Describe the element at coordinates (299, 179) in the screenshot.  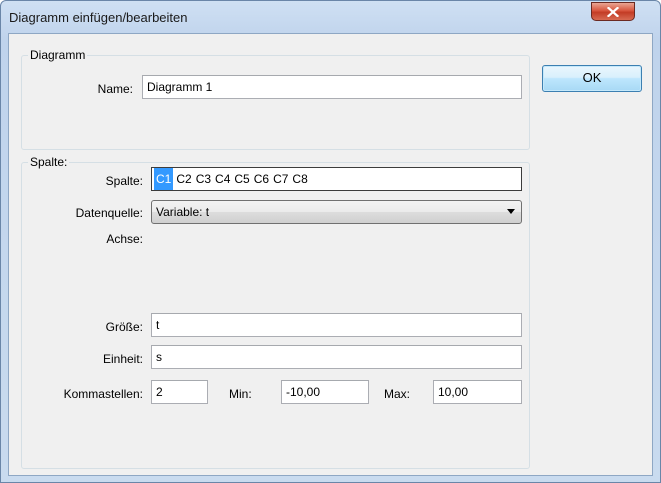
I see `column-token-c8: C8` at that location.